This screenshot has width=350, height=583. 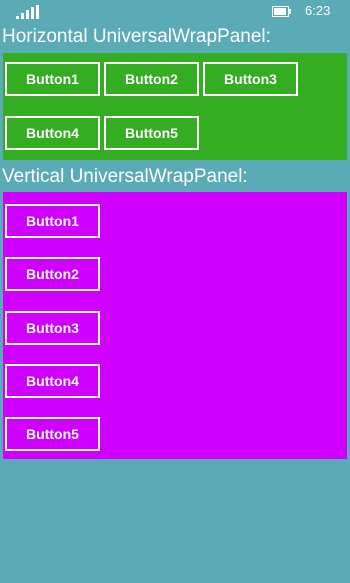 I want to click on battery-icon, so click(x=281, y=11).